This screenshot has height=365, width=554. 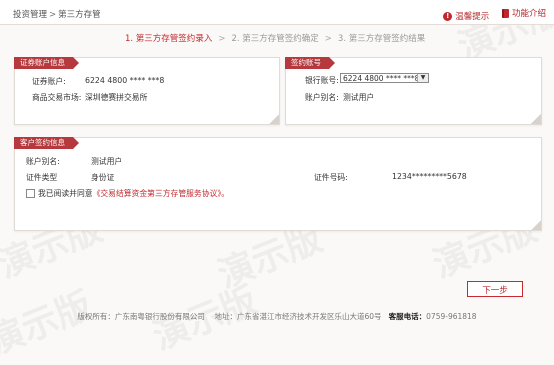 What do you see at coordinates (322, 80) in the screenshot?
I see `bank-account-label: 银行账号:` at bounding box center [322, 80].